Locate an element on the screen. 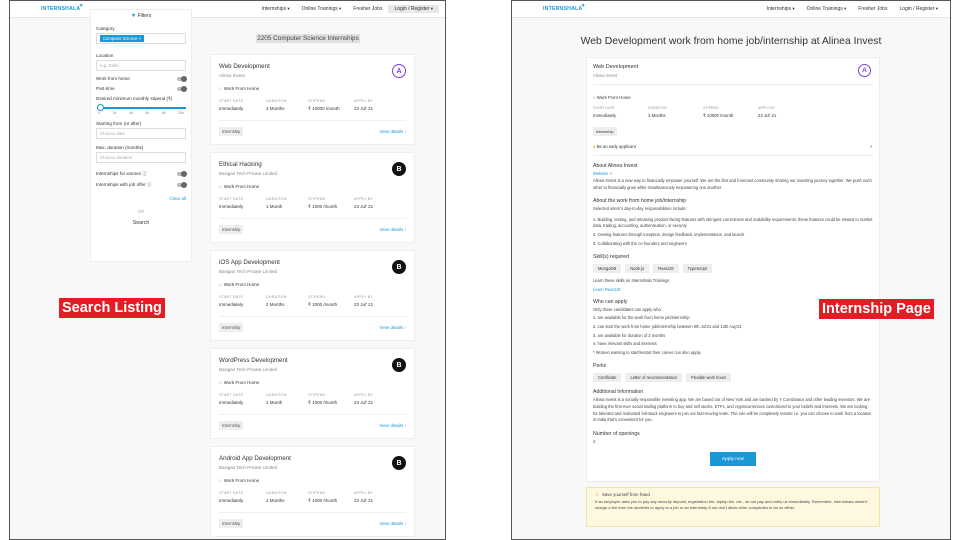 This screenshot has width=960, height=540. company-logo: A is located at coordinates (399, 71).